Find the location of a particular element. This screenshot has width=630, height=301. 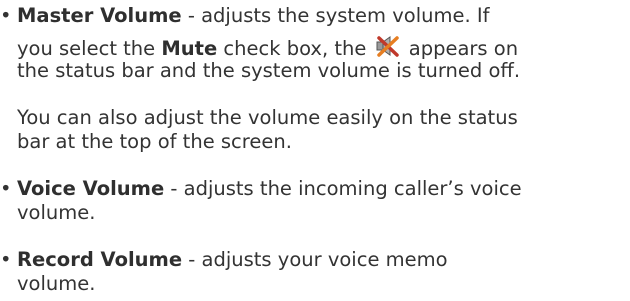

voice-volume-line-2: volume. is located at coordinates (56, 213).